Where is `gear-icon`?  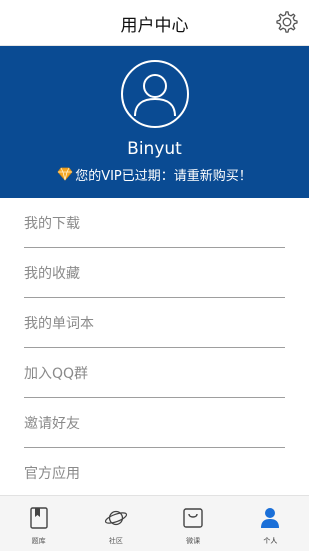 gear-icon is located at coordinates (287, 22).